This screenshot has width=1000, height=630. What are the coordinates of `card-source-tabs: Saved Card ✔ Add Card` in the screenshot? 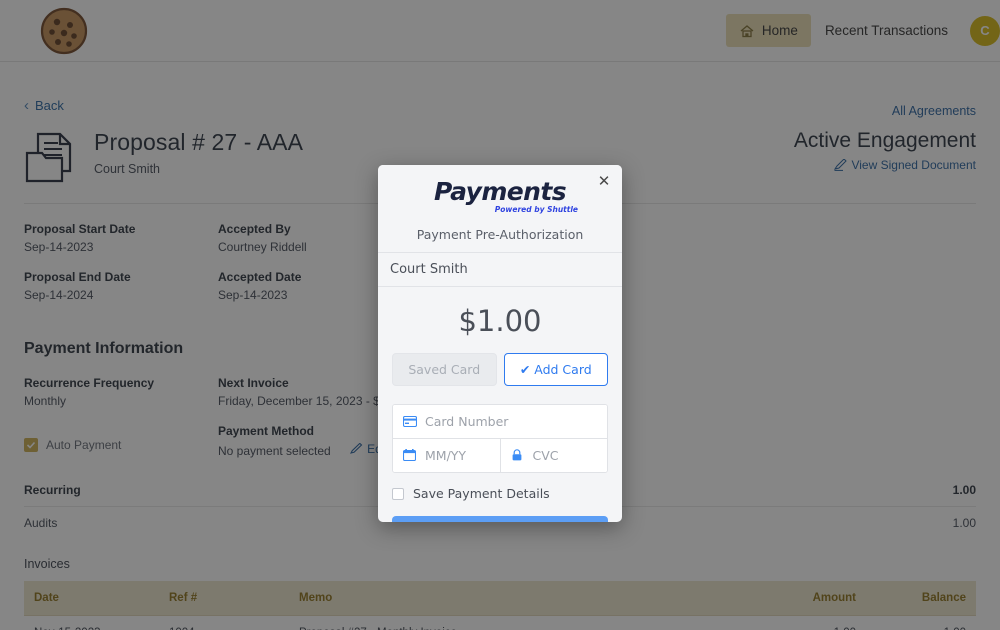 It's located at (500, 369).